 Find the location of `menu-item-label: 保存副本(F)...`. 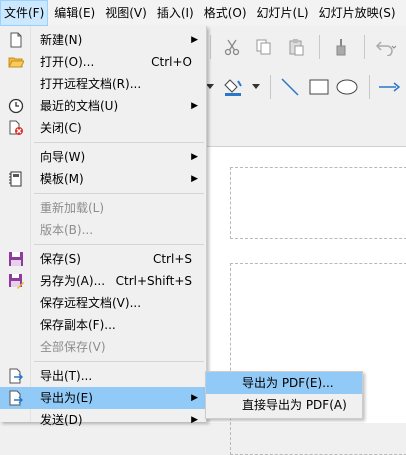

menu-item-label: 保存副本(F)... is located at coordinates (78, 325).